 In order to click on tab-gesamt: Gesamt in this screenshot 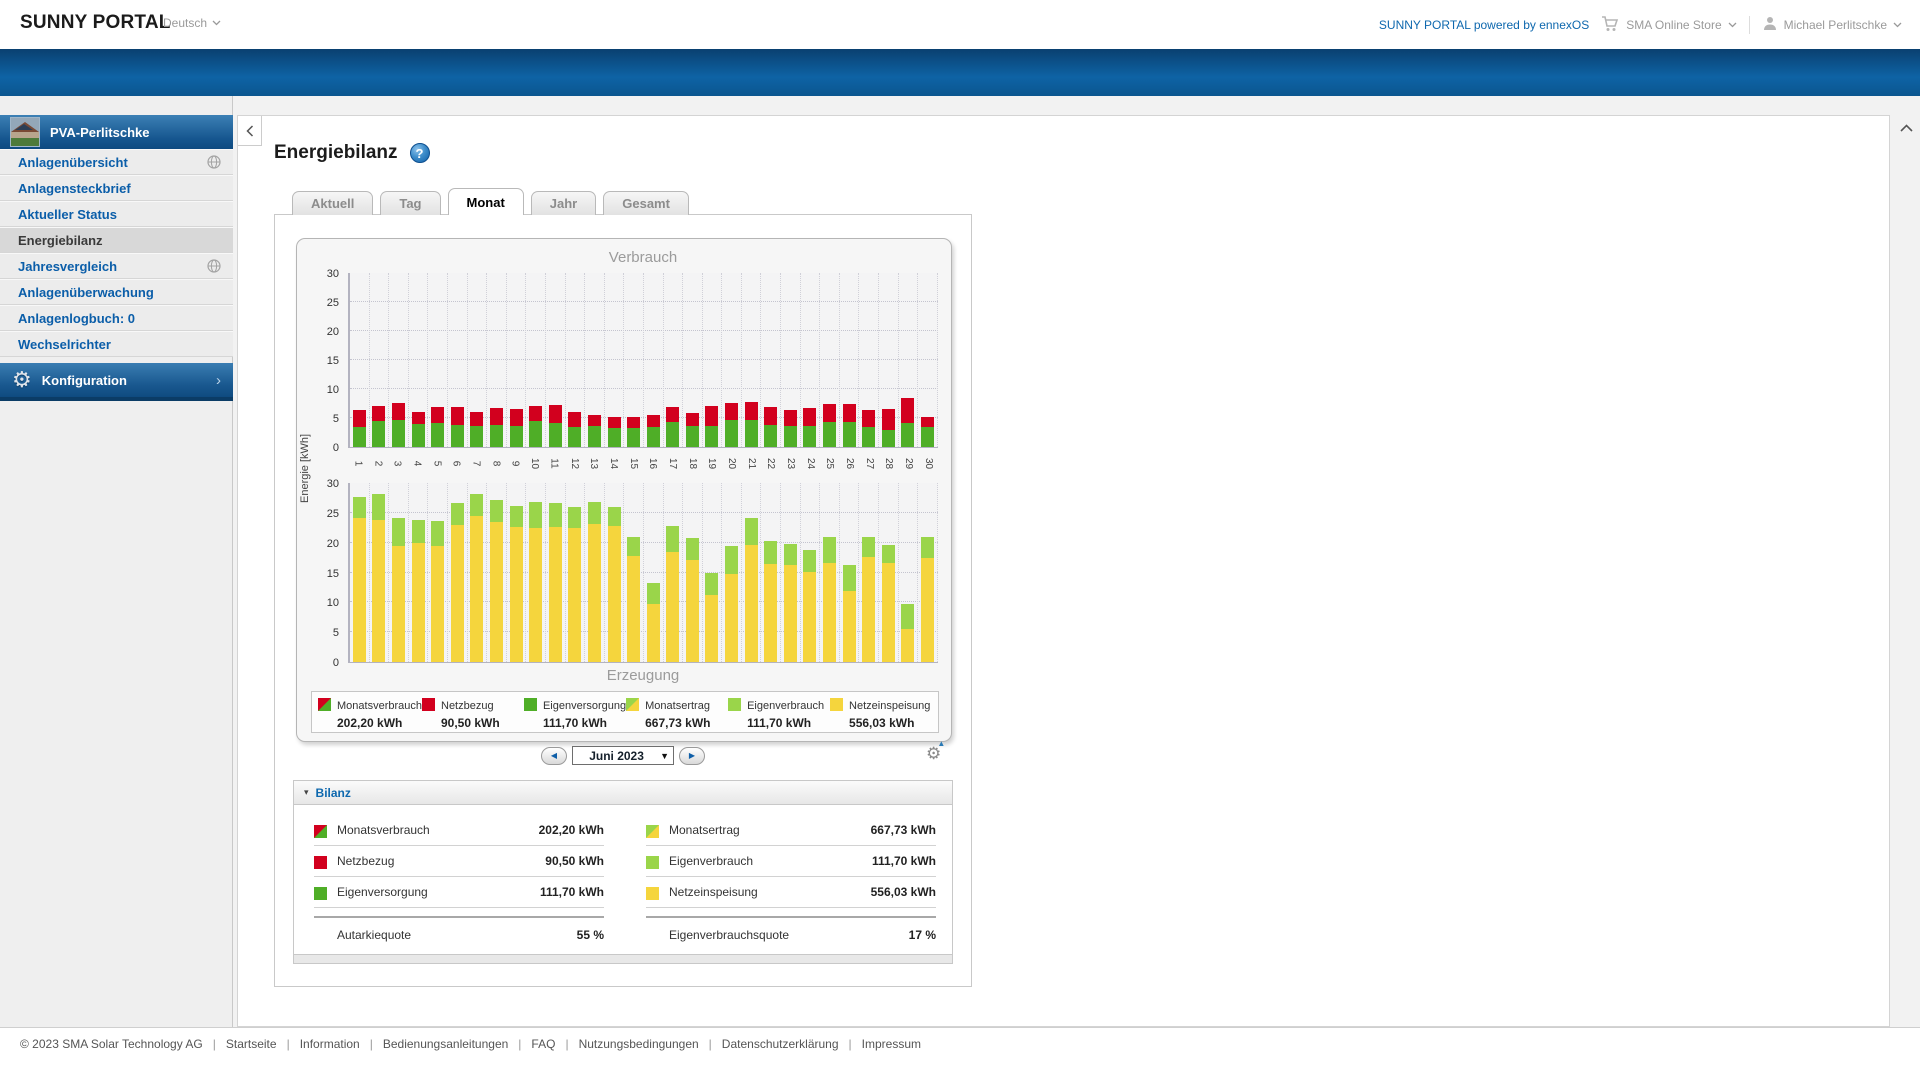, I will do `click(646, 203)`.